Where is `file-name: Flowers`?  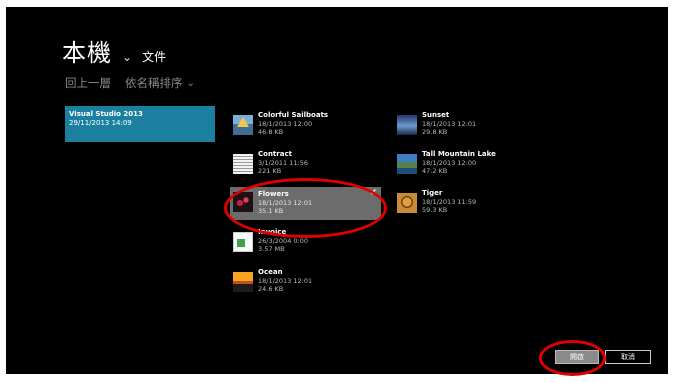 file-name: Flowers is located at coordinates (273, 194).